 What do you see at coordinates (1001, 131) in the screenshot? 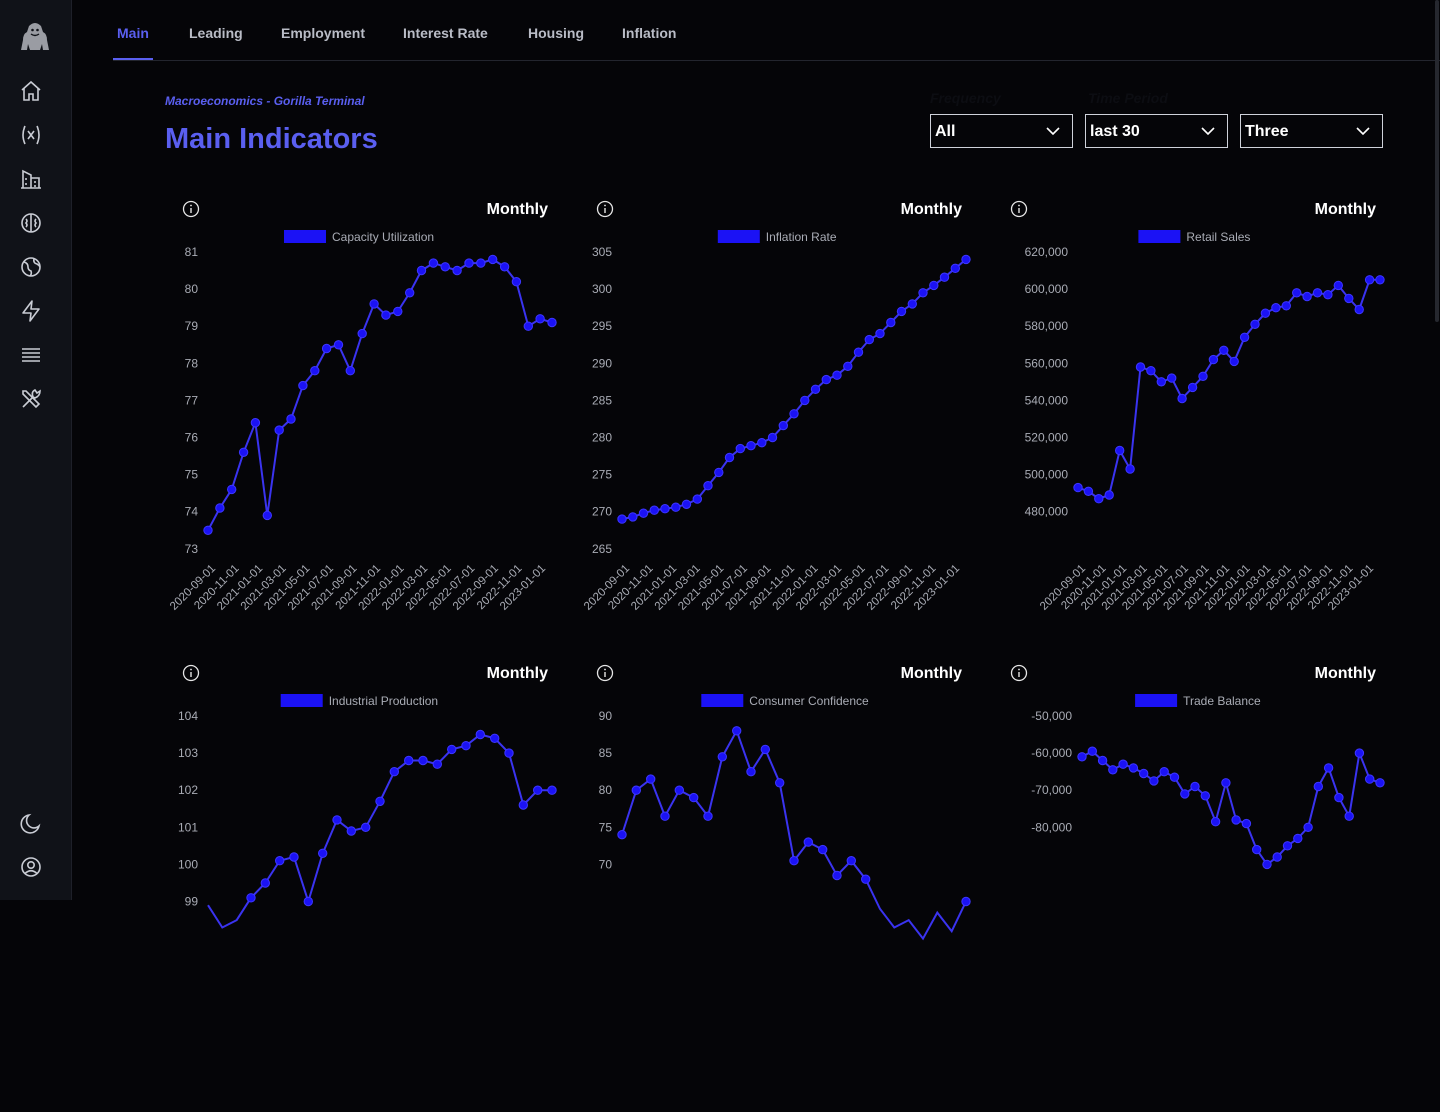
I see `frequency-select: All` at bounding box center [1001, 131].